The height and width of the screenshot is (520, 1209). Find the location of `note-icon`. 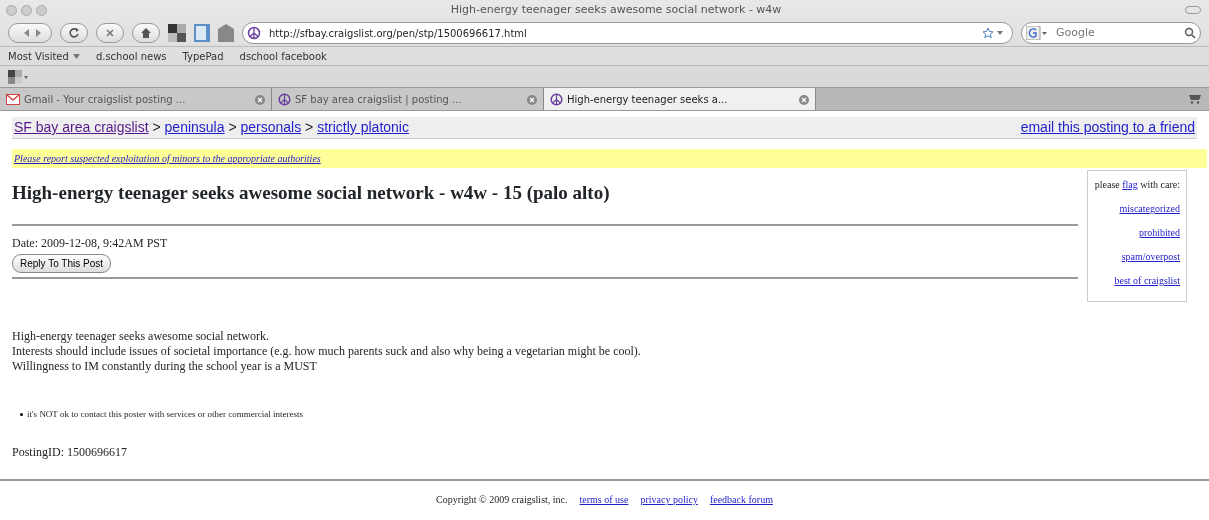

note-icon is located at coordinates (202, 33).